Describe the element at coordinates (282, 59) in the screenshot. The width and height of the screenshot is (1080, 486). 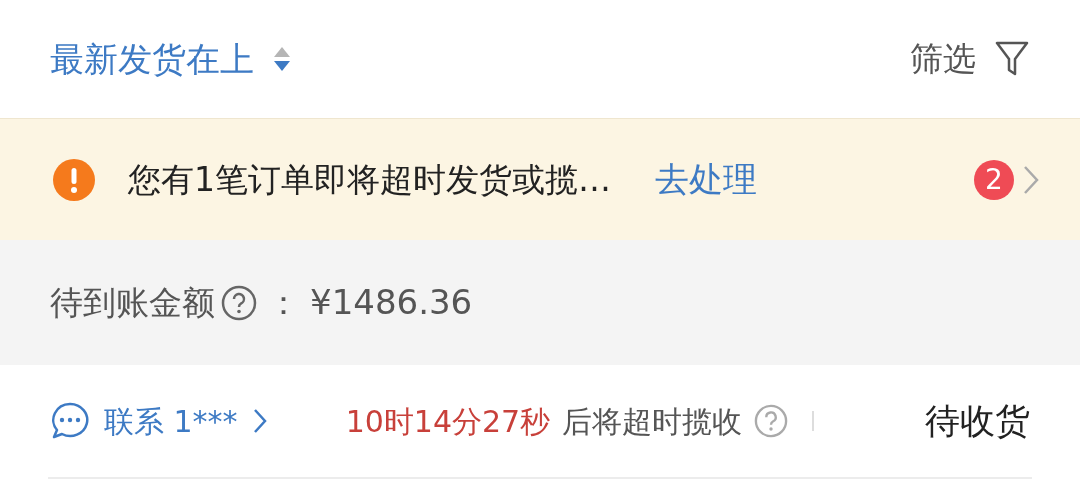
I see `sort-icon` at that location.